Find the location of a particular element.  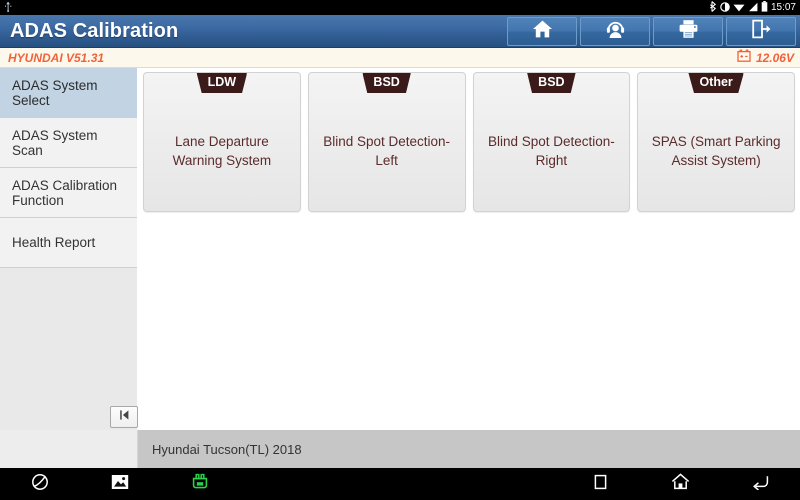

headset-person-icon is located at coordinates (615, 31).